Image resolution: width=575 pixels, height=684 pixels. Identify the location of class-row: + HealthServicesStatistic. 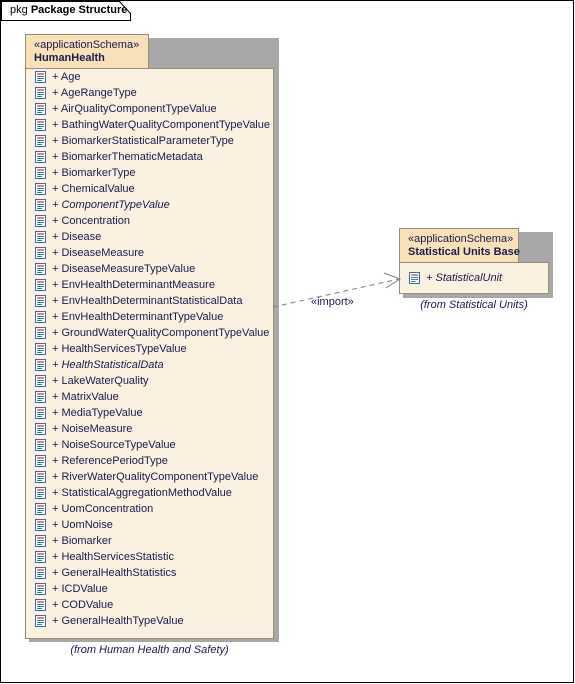
(149, 557).